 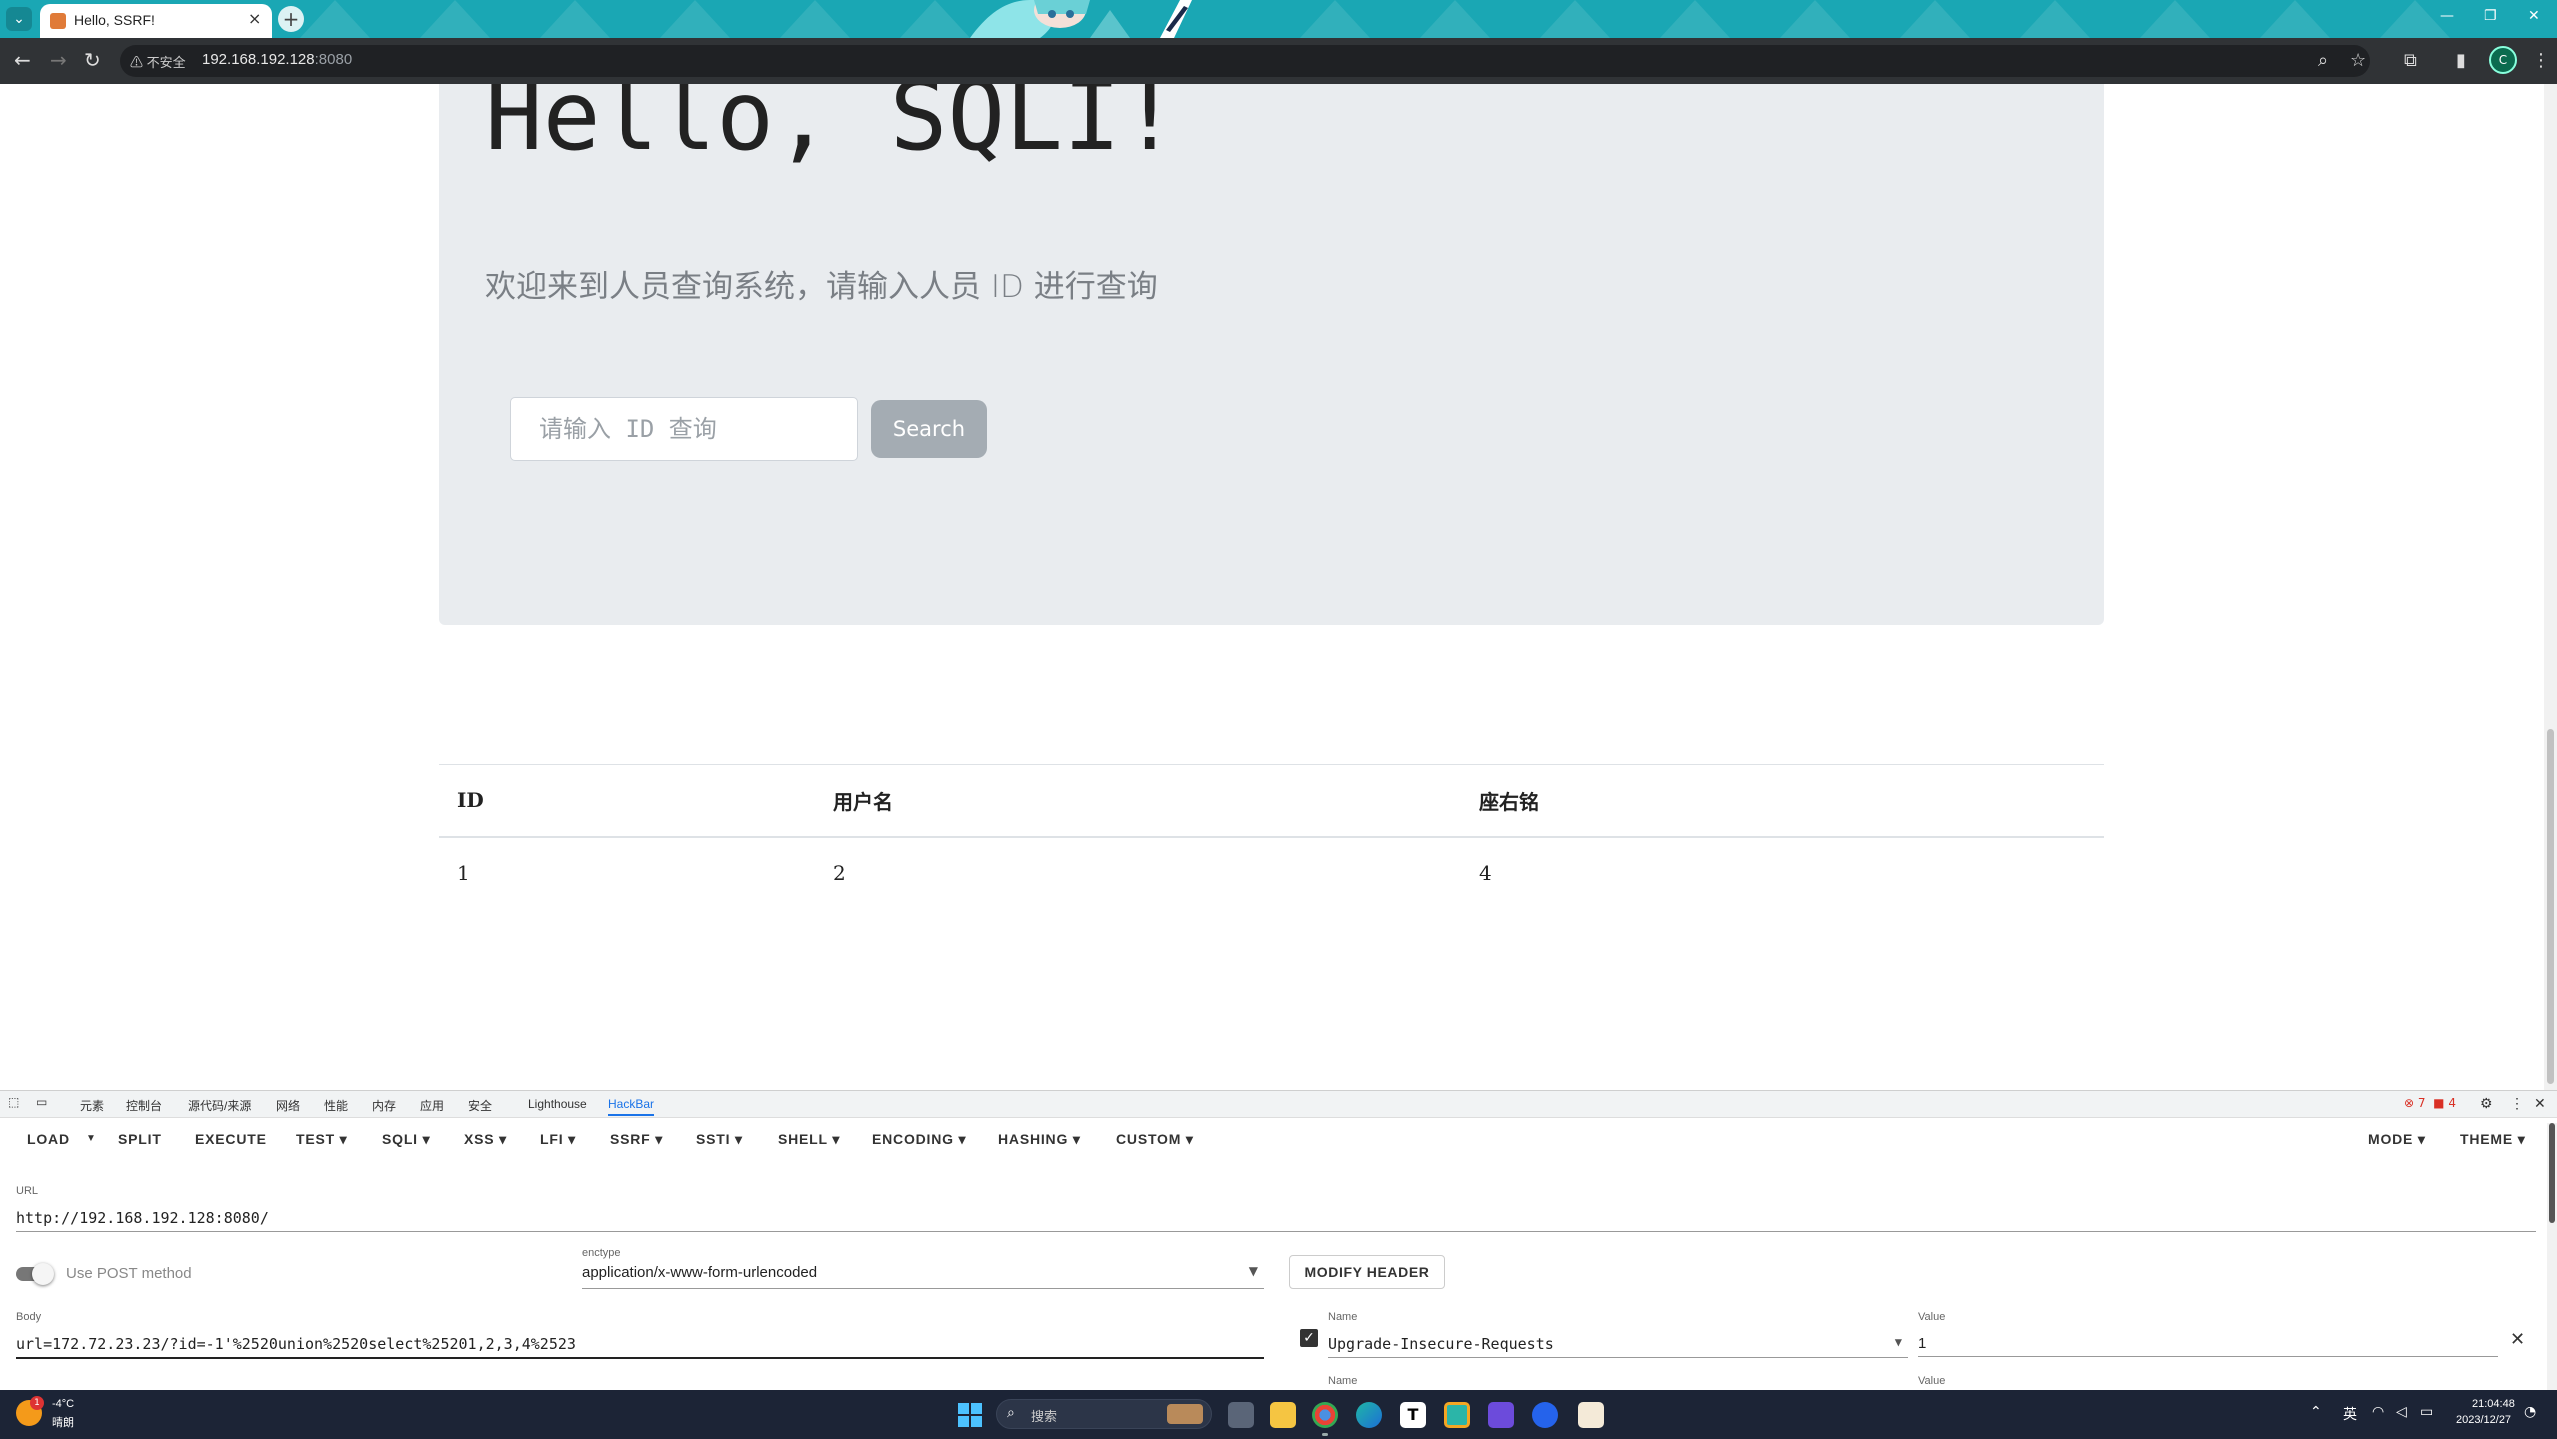 I want to click on profile-avatar: C, so click(x=2503, y=60).